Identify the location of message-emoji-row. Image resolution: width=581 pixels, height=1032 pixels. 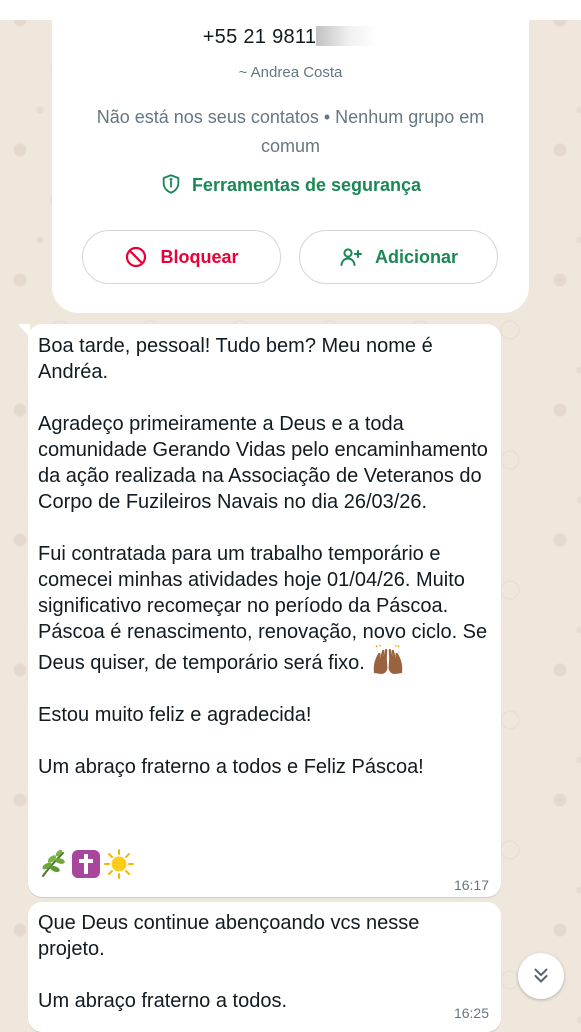
(86, 864).